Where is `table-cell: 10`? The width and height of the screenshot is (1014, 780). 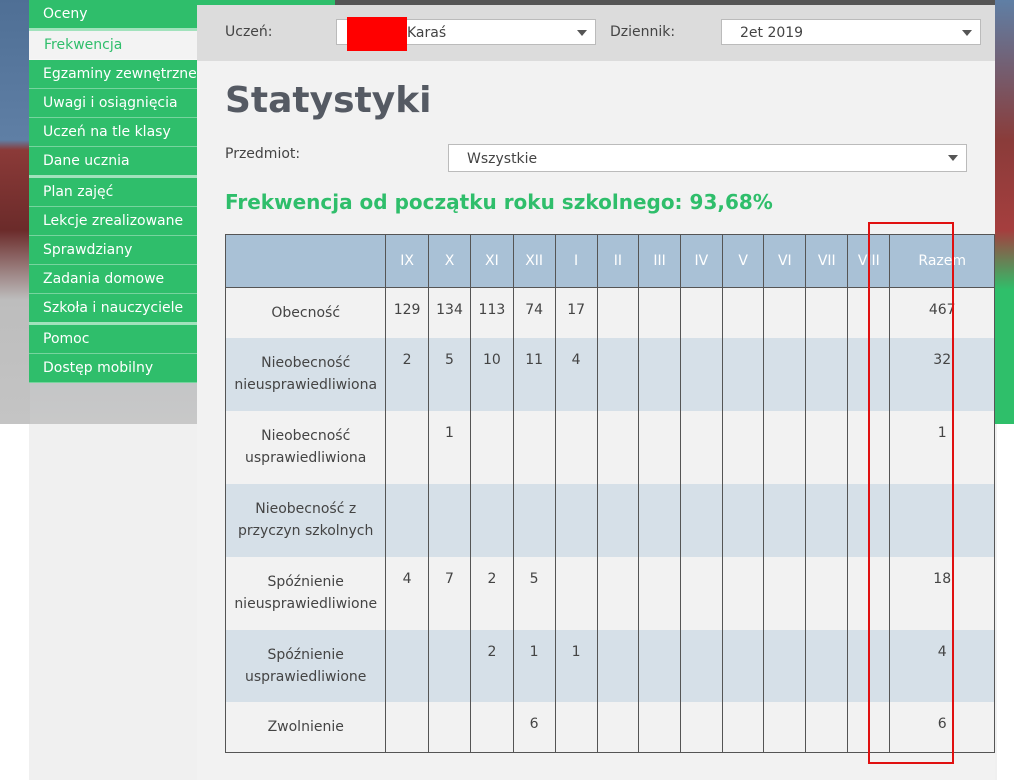
table-cell: 10 is located at coordinates (492, 374).